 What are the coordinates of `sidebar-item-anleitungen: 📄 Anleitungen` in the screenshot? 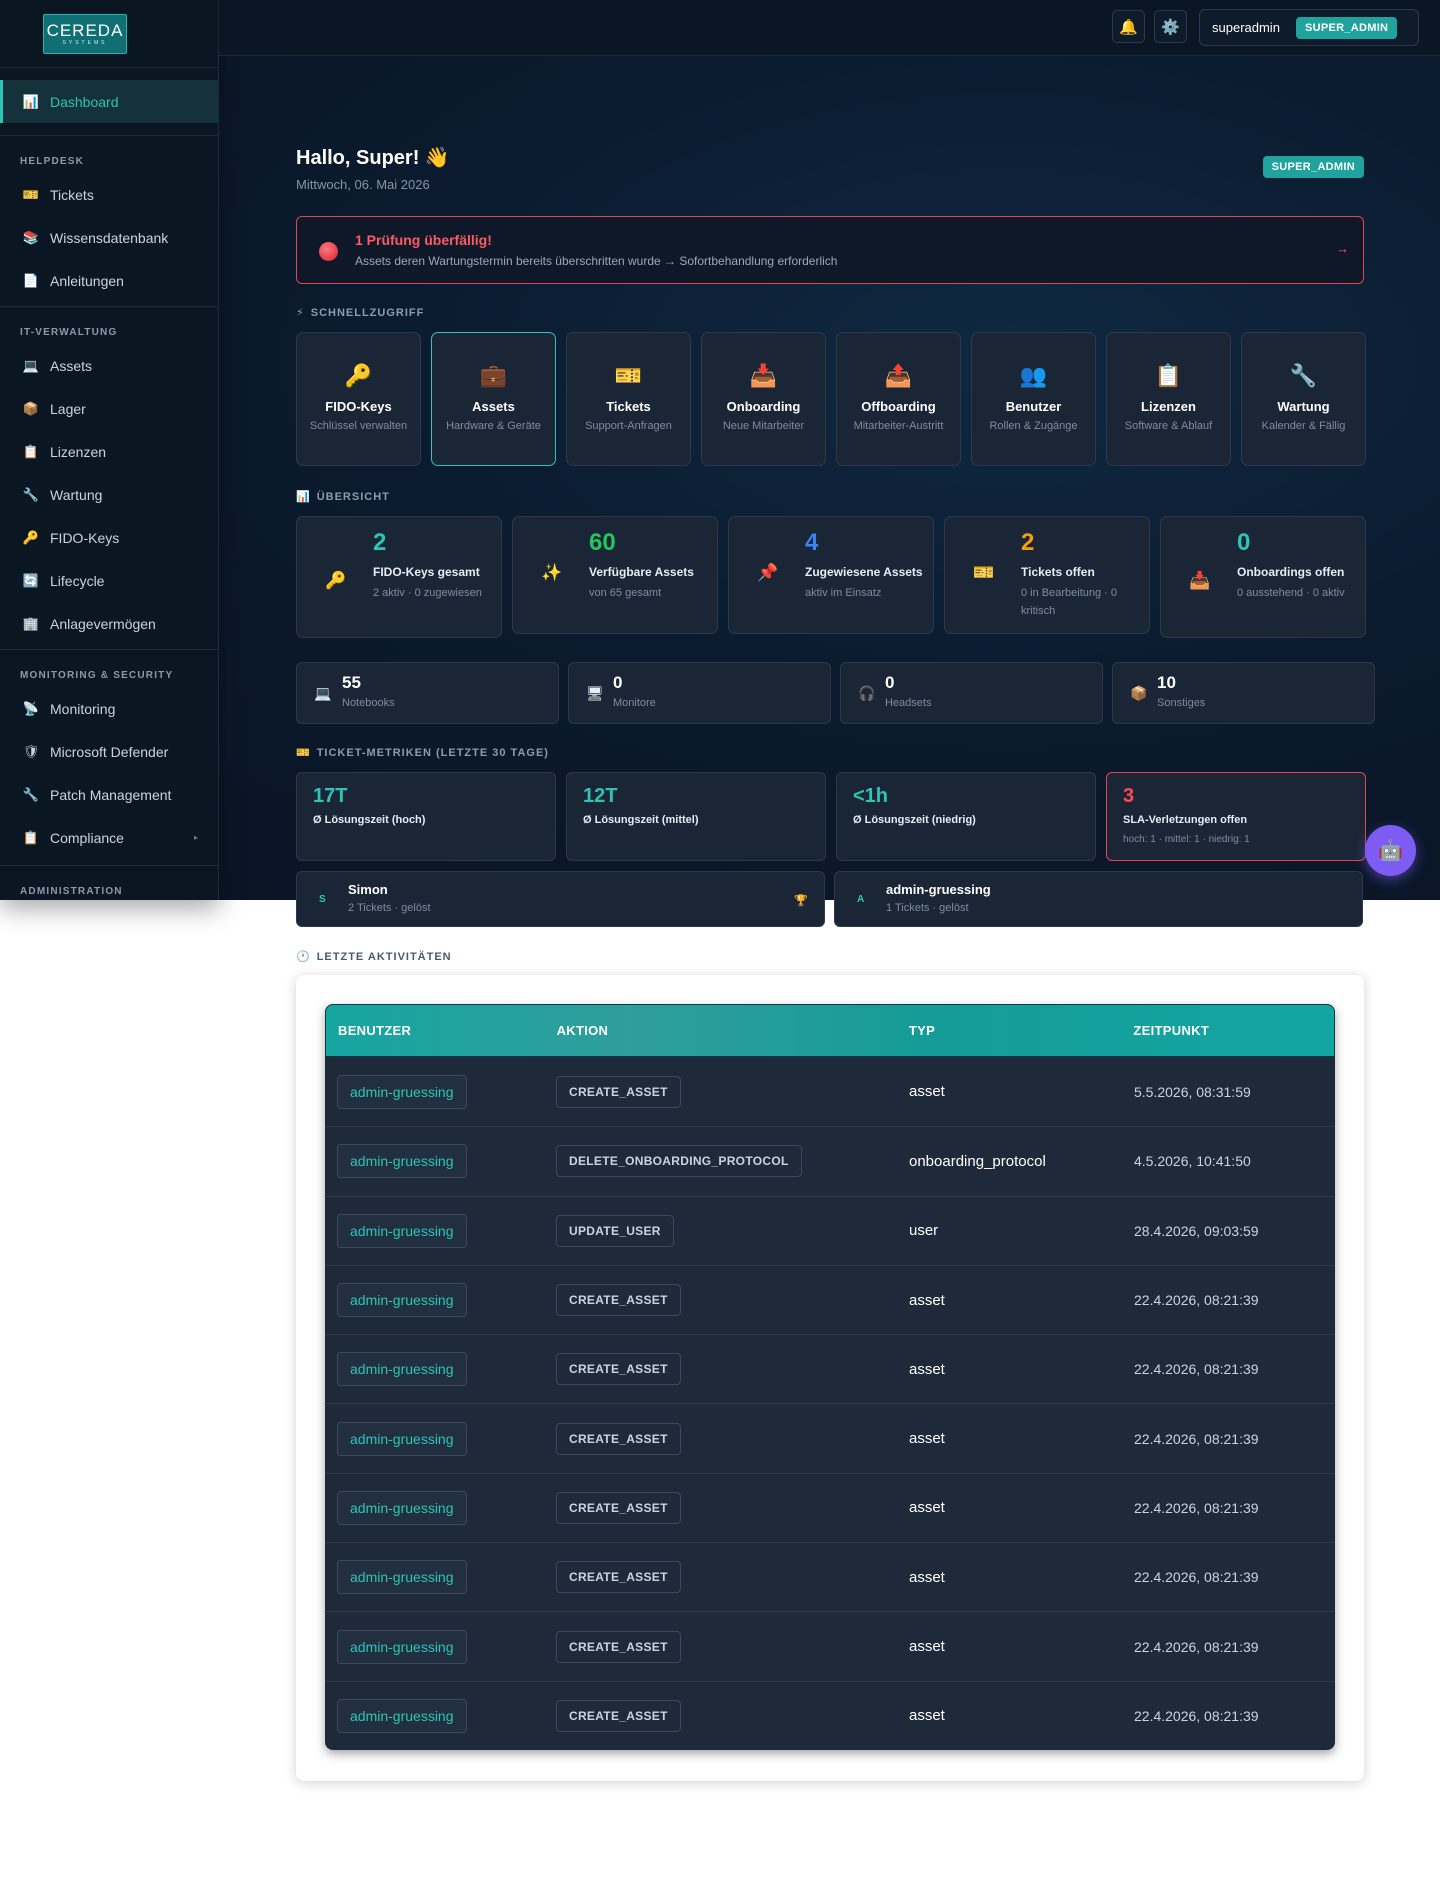 It's located at (109, 280).